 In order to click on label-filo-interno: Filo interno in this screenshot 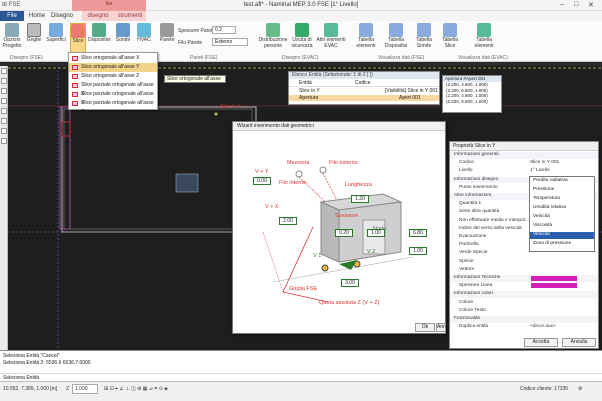, I will do `click(293, 183)`.